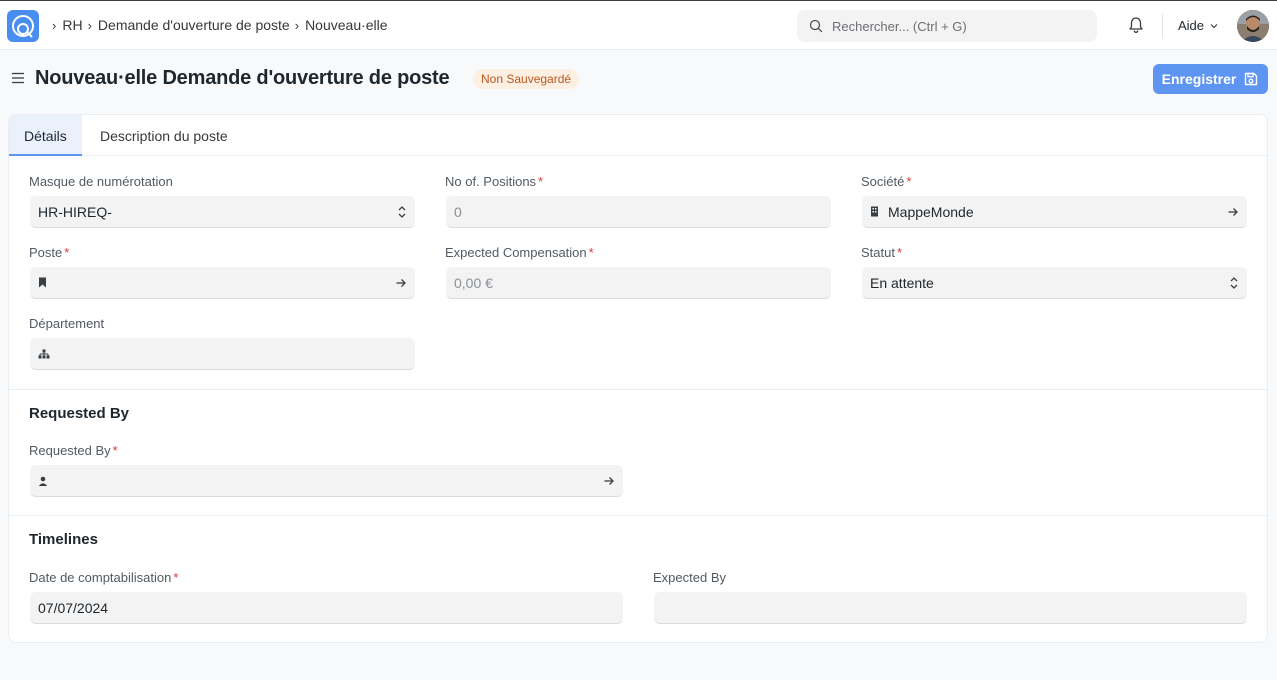 Image resolution: width=1277 pixels, height=680 pixels. What do you see at coordinates (874, 211) in the screenshot?
I see `building-icon` at bounding box center [874, 211].